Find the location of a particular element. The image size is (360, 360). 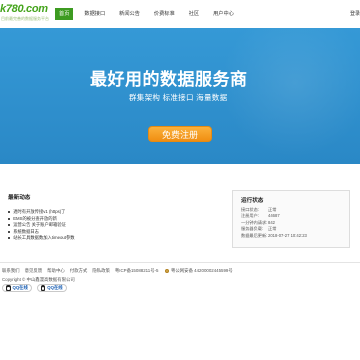

qq-badges: QQ在线 QQ在线 is located at coordinates (37, 288).